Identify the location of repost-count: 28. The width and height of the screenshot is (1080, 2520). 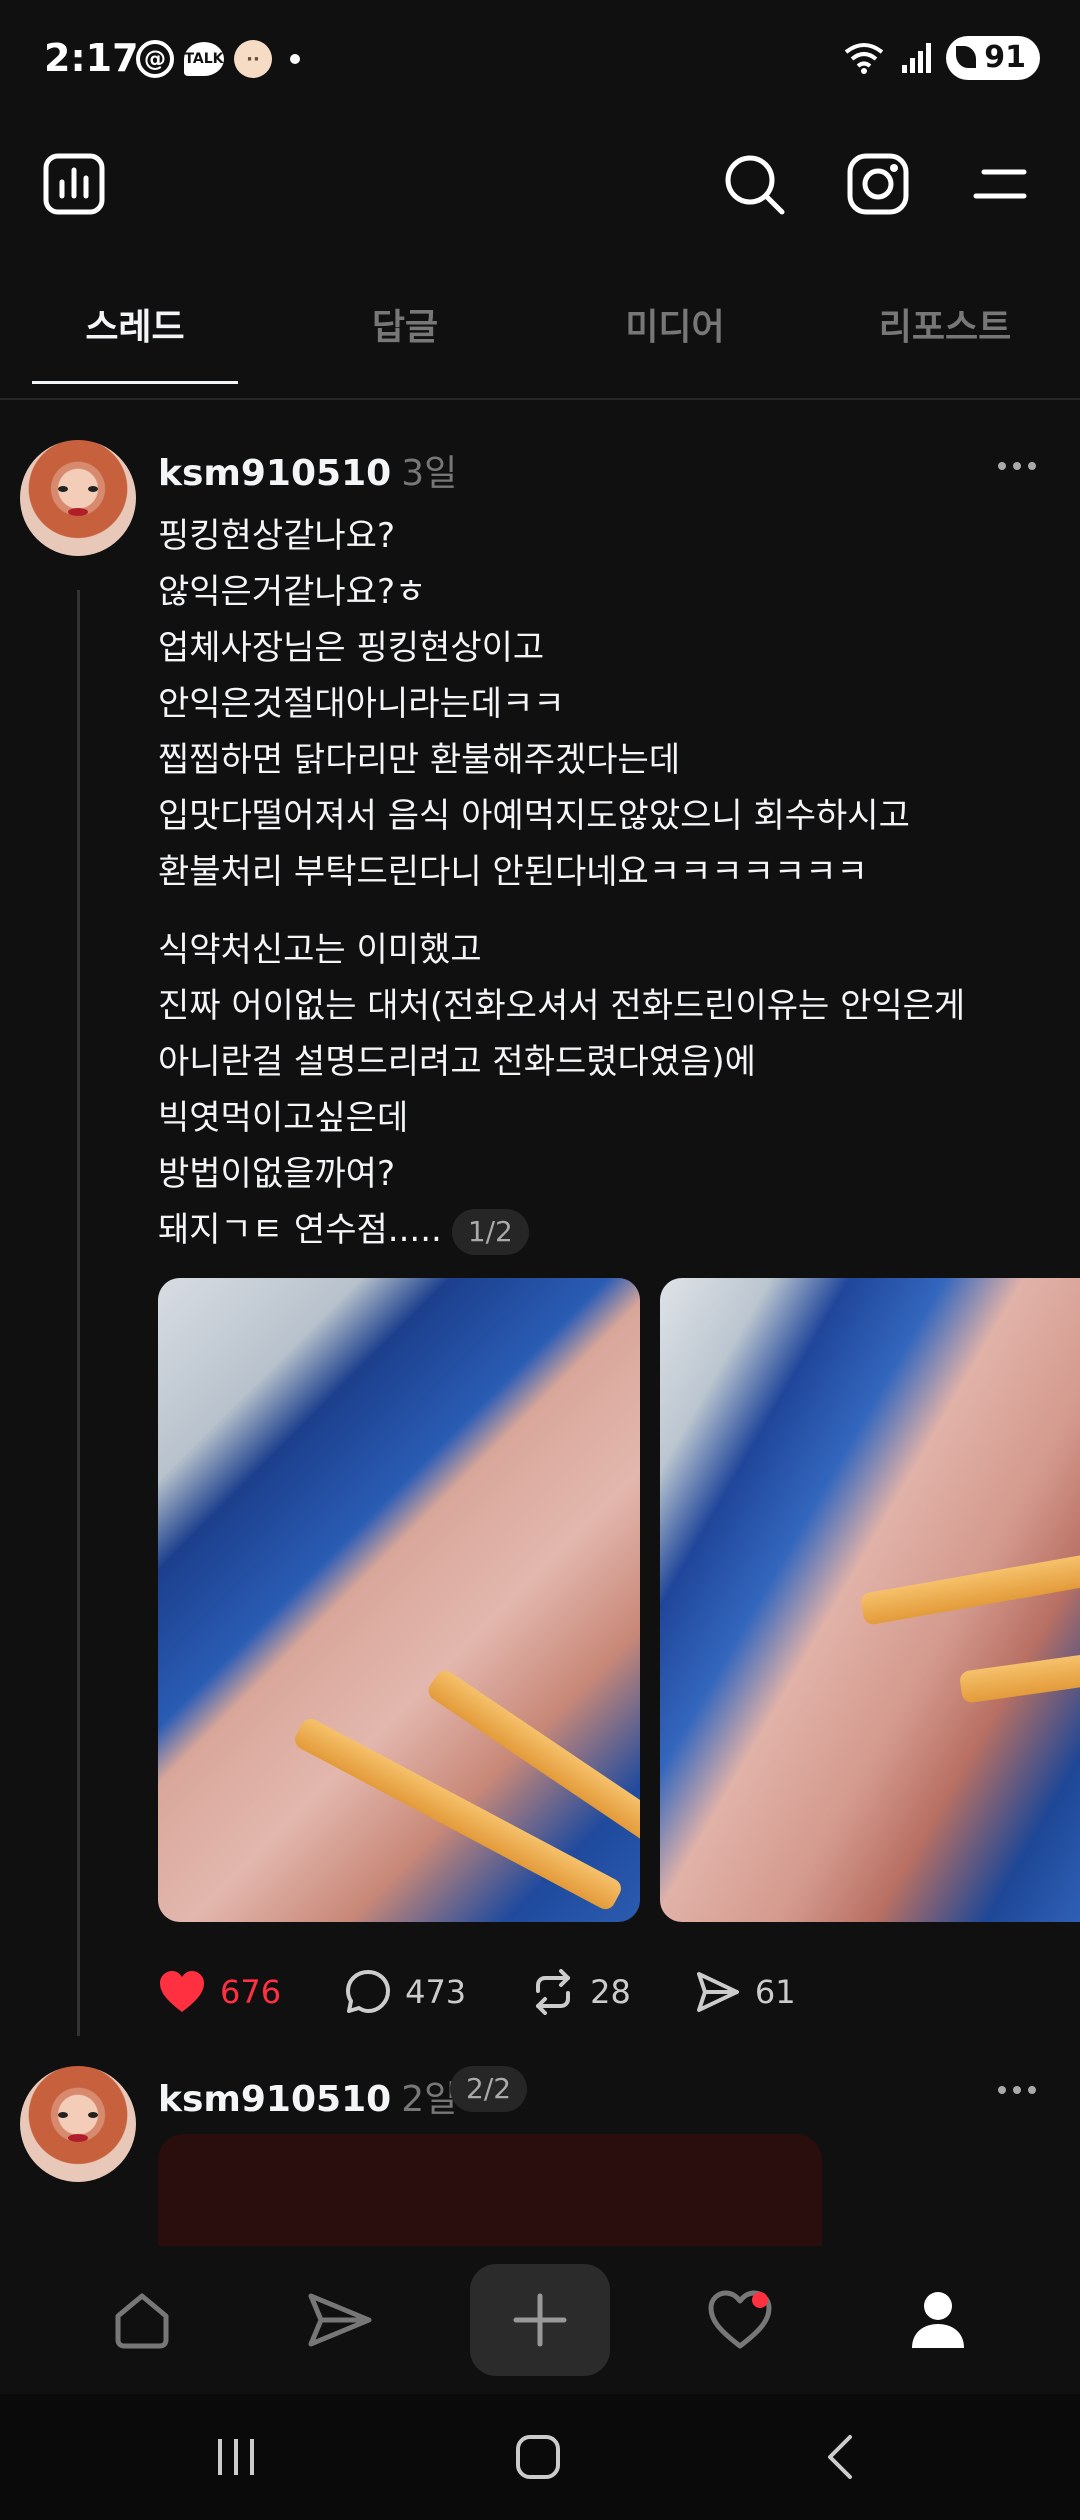
(610, 1992).